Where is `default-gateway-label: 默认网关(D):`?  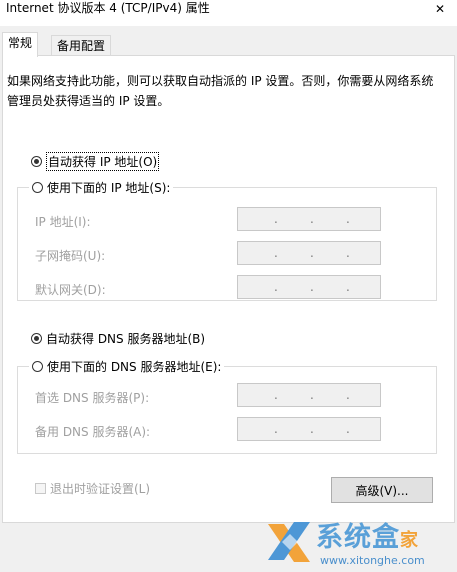
default-gateway-label: 默认网关(D): is located at coordinates (70, 290).